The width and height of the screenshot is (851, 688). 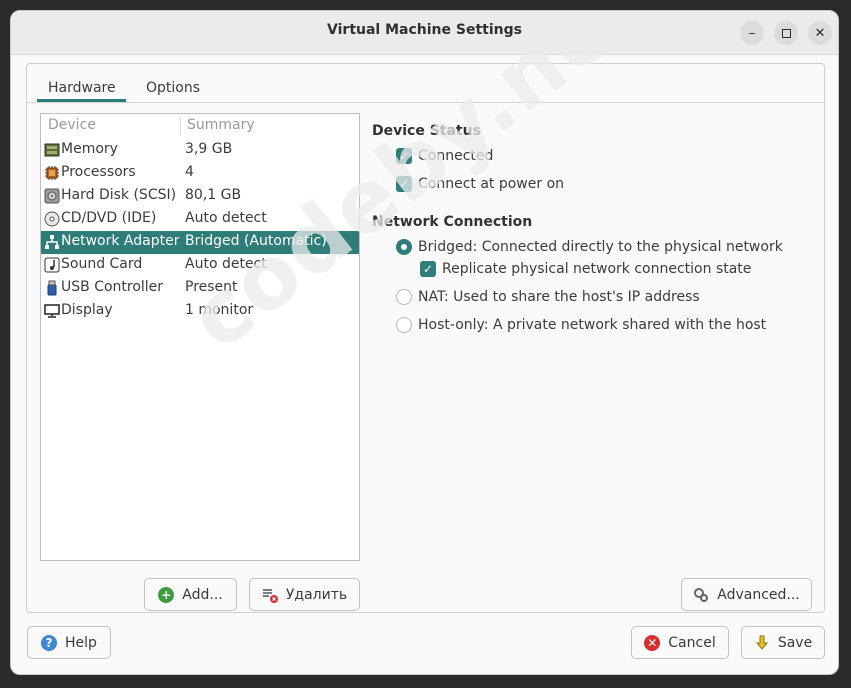 I want to click on gears-icon, so click(x=701, y=595).